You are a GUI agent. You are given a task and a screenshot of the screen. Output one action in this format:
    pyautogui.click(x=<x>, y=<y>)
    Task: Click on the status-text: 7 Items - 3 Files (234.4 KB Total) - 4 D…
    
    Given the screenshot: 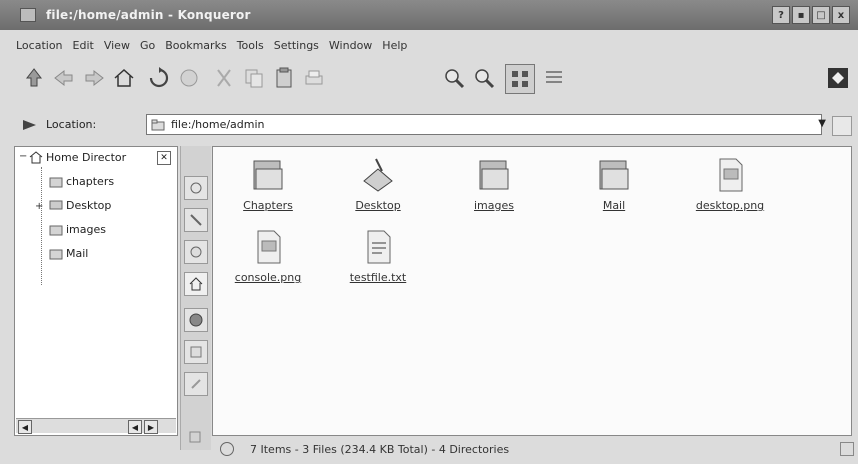 What is the action you would take?
    pyautogui.click(x=380, y=449)
    